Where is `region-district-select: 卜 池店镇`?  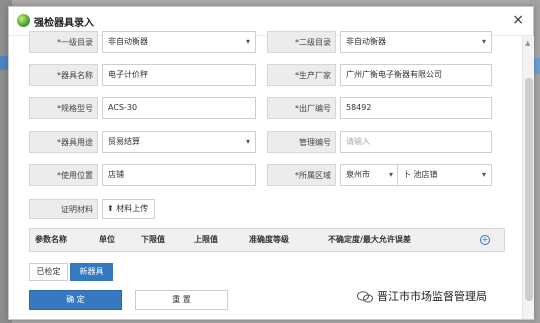 region-district-select: 卜 池店镇 is located at coordinates (444, 175).